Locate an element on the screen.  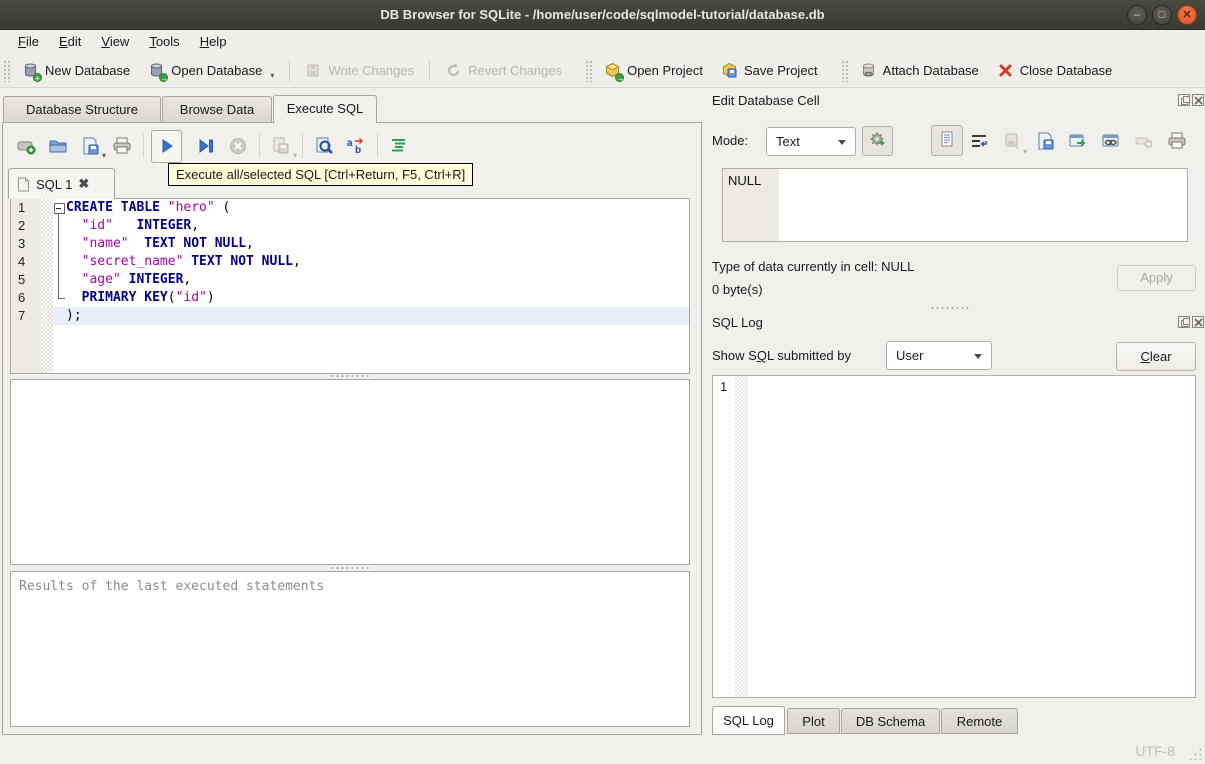
open-sql-file-icon is located at coordinates (58, 146).